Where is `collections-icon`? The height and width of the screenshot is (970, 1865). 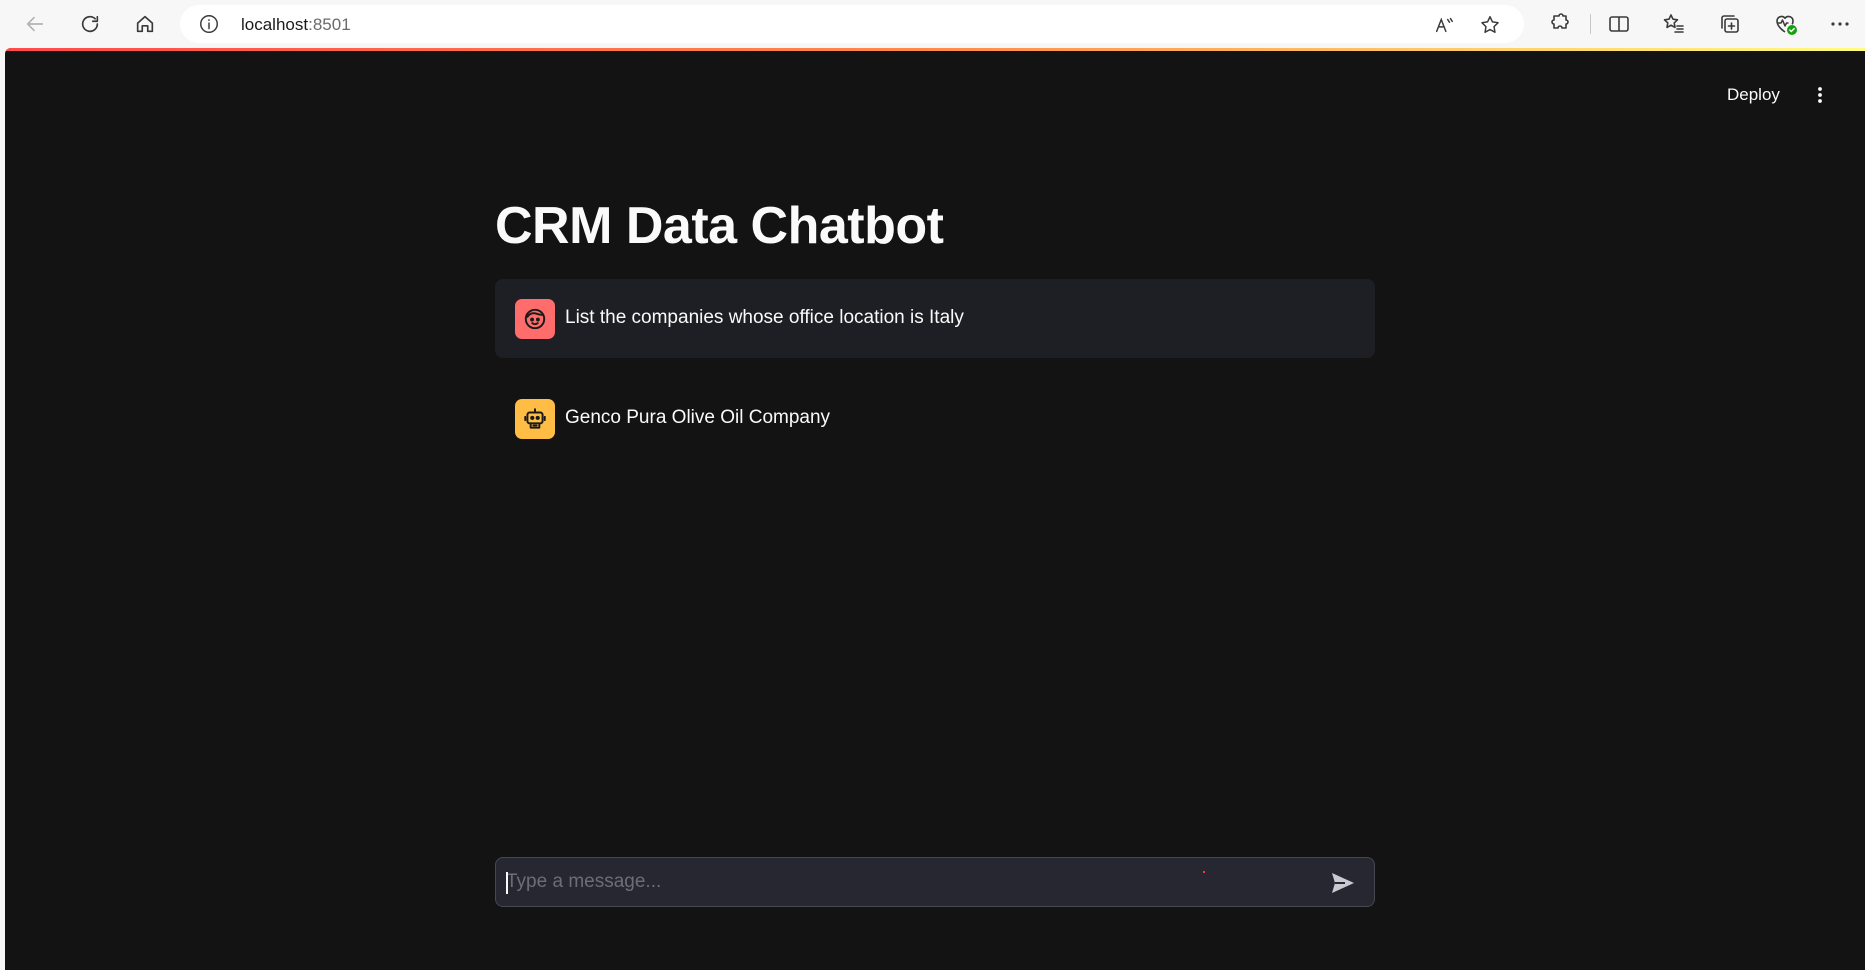
collections-icon is located at coordinates (1730, 24).